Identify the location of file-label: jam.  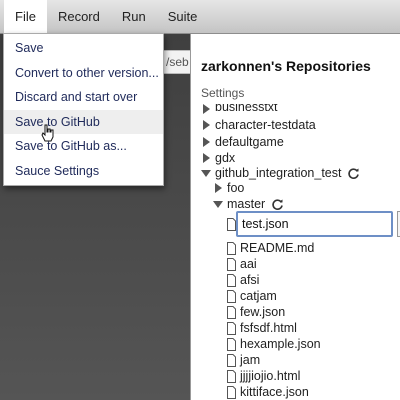
(250, 360).